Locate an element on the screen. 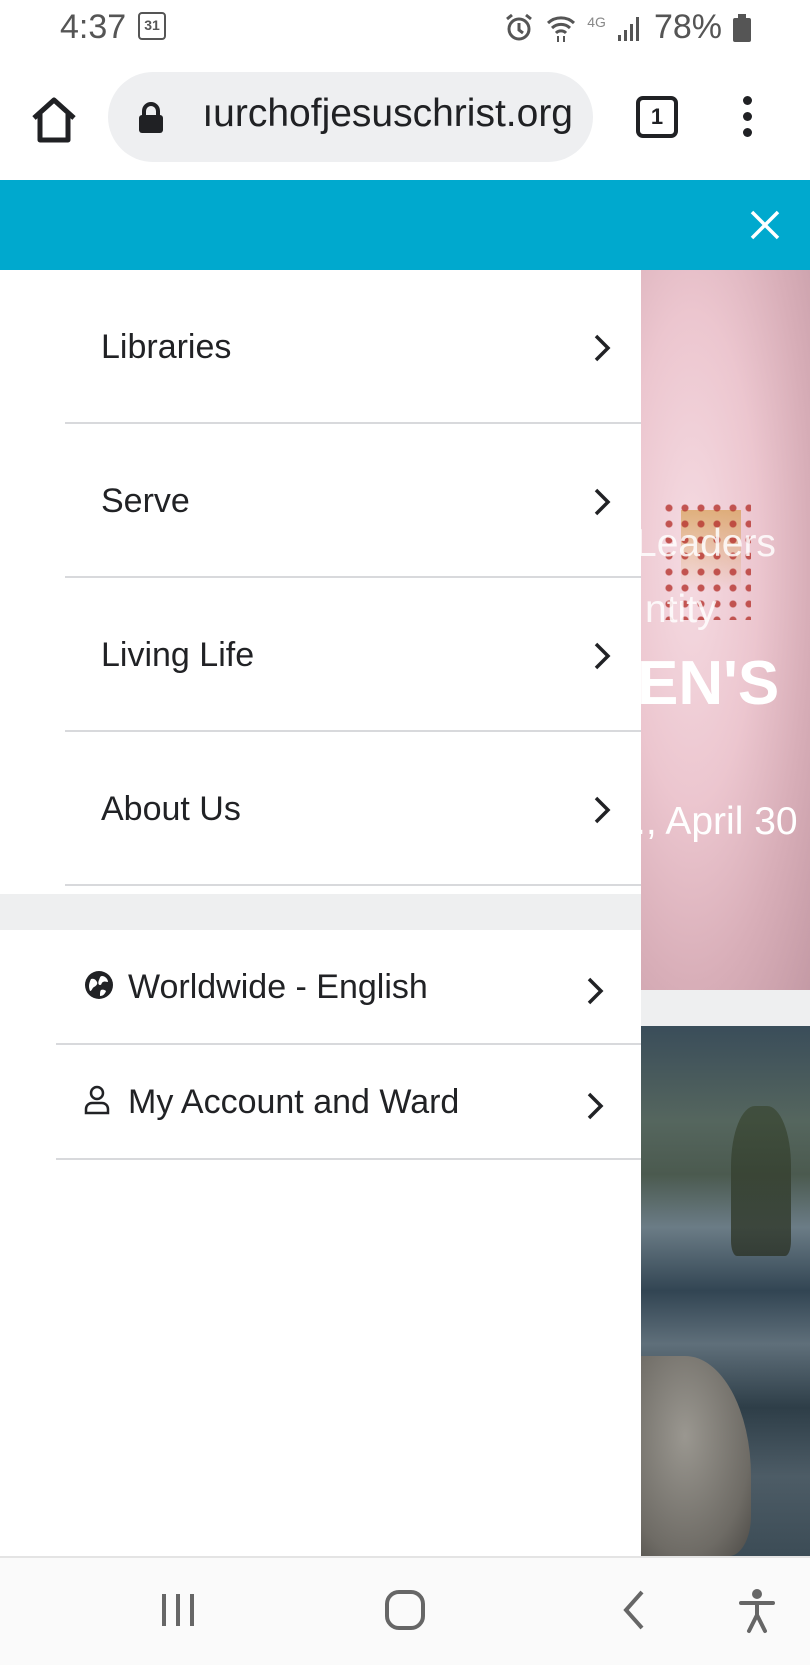  nav-item-serve: Serve is located at coordinates (353, 501).